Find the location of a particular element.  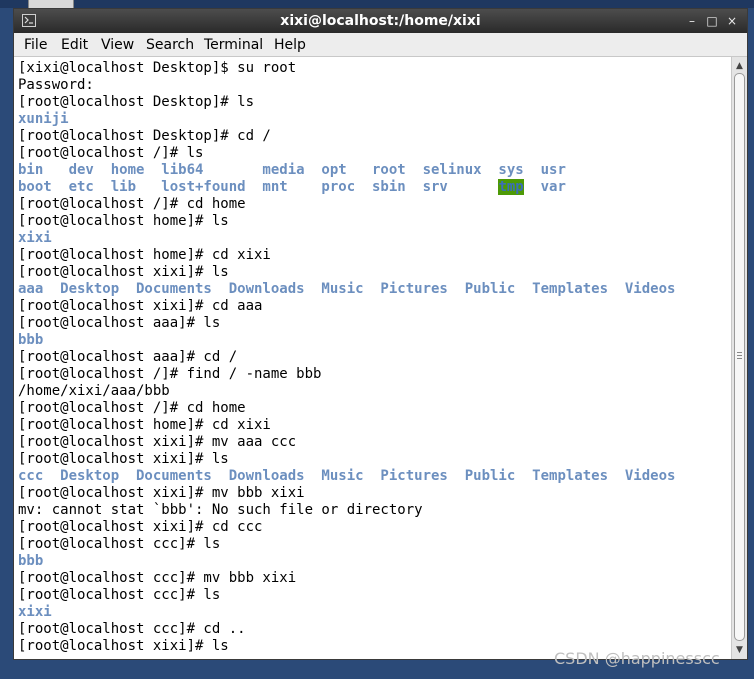

terminal-line: [root@localhost xixi]# mv bbb xixi is located at coordinates (346, 493).